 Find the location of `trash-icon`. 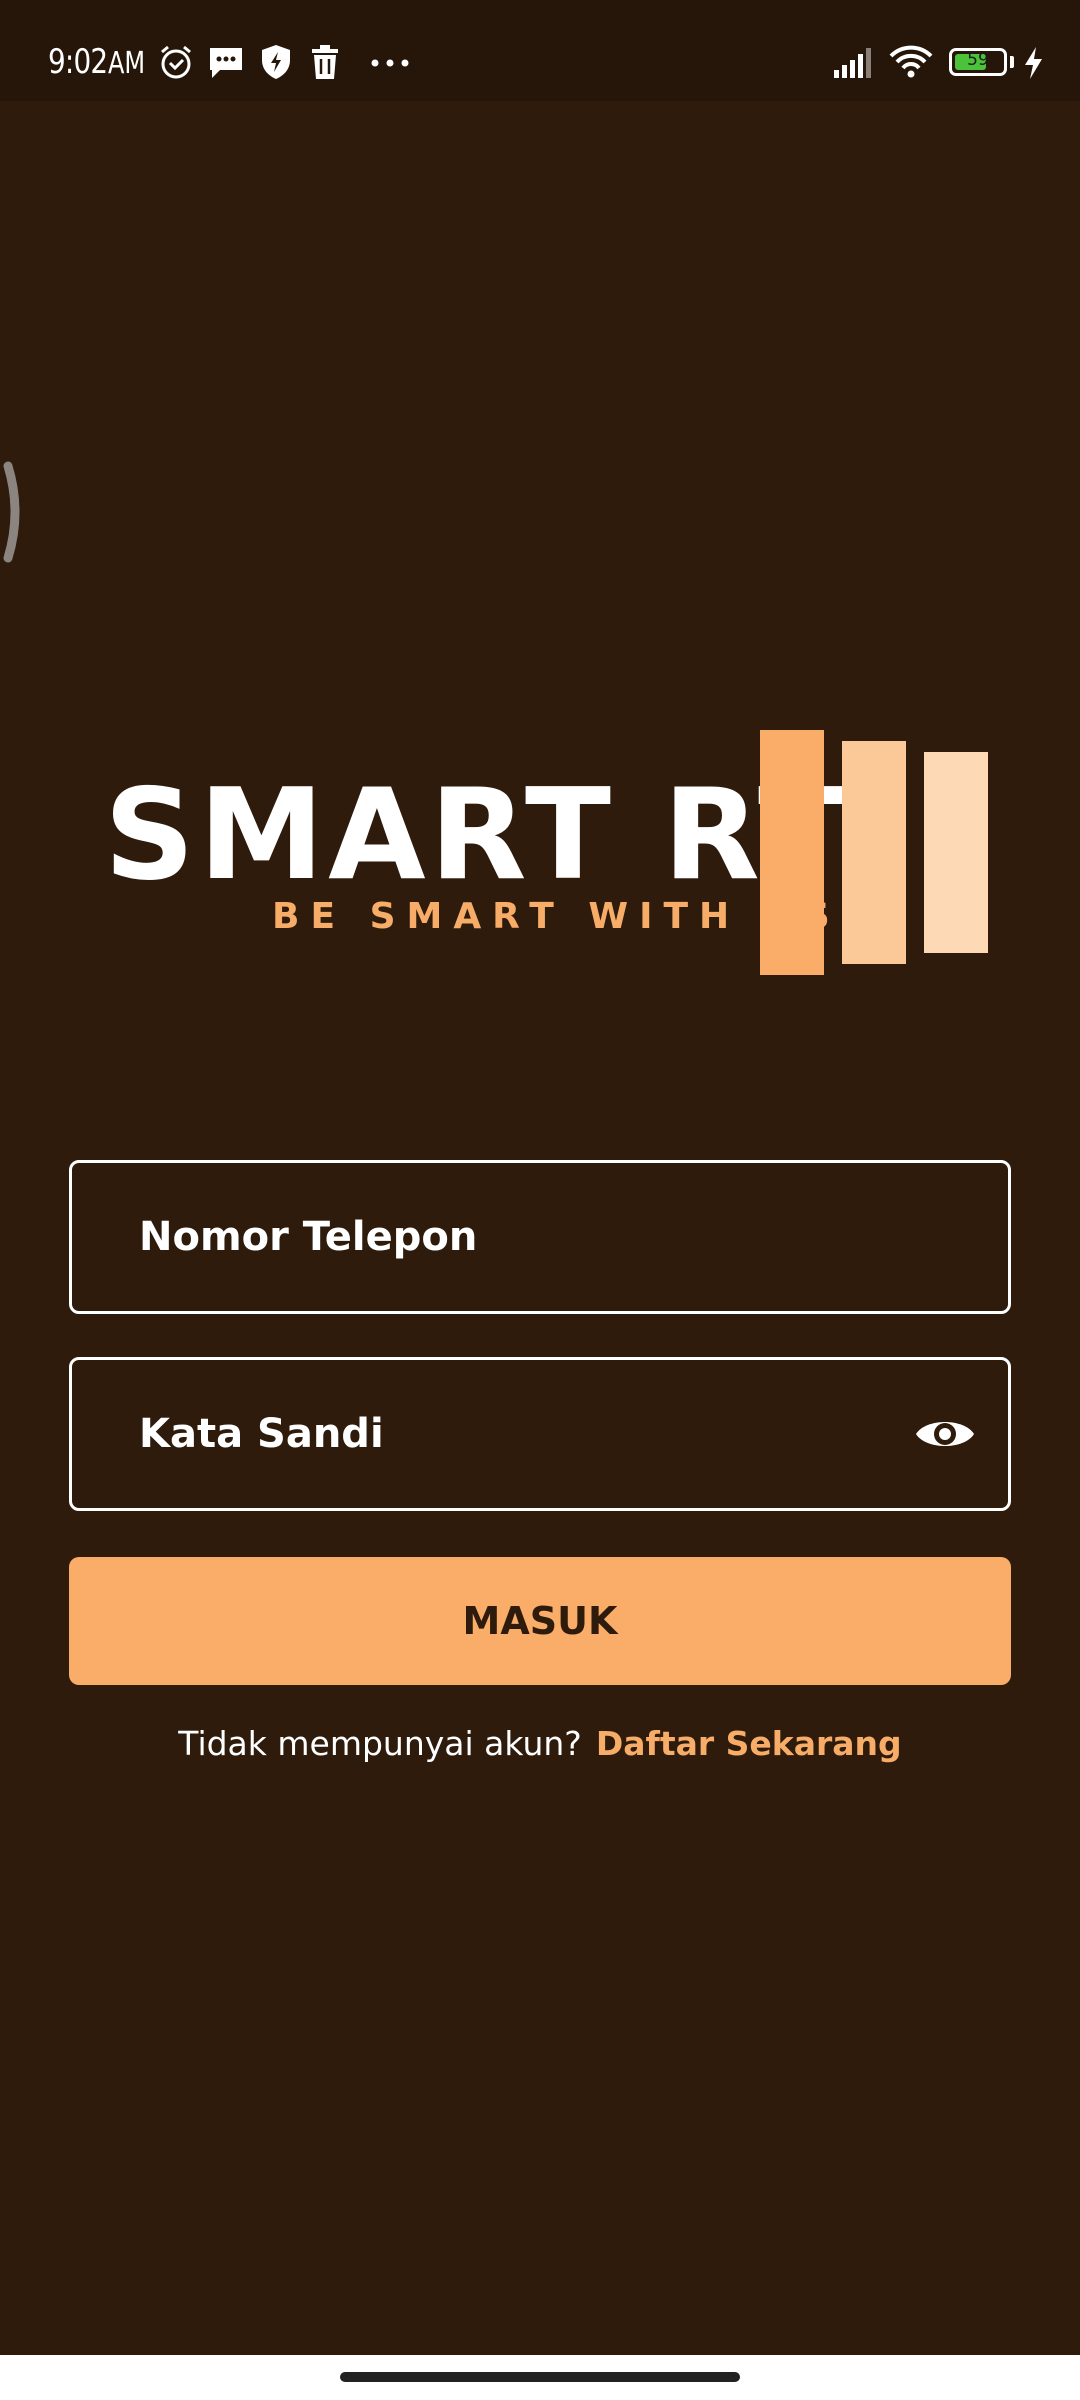

trash-icon is located at coordinates (325, 62).